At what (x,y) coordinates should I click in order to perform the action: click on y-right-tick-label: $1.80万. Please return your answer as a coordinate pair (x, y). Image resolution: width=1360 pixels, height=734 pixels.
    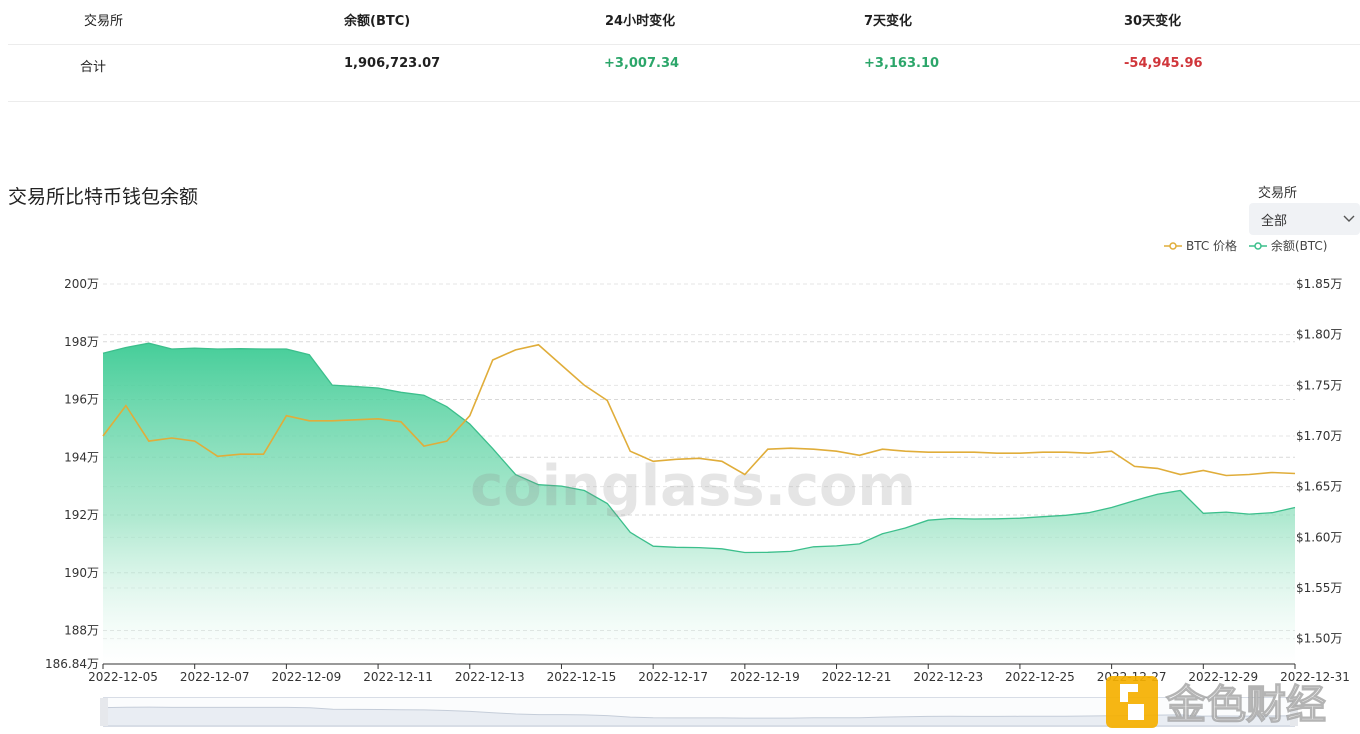
    Looking at the image, I should click on (1319, 335).